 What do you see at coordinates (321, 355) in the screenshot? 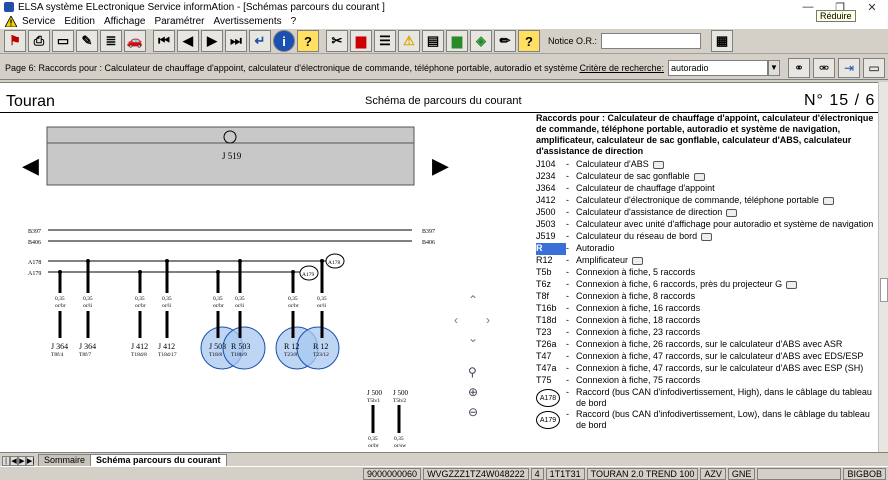
I see `pin-label: T23/12` at bounding box center [321, 355].